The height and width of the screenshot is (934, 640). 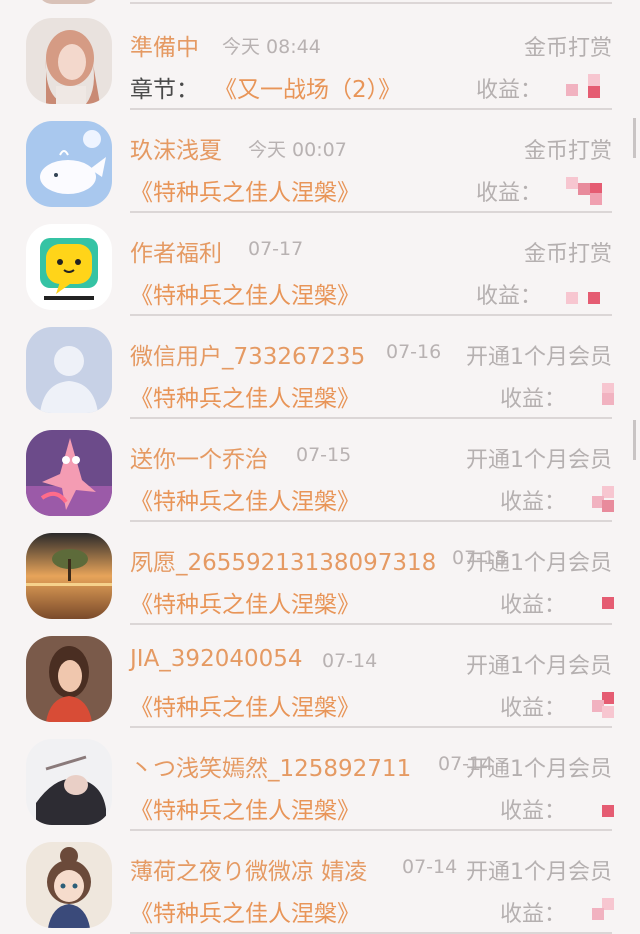 I want to click on user-name: 玖沫浅夏, so click(x=176, y=148).